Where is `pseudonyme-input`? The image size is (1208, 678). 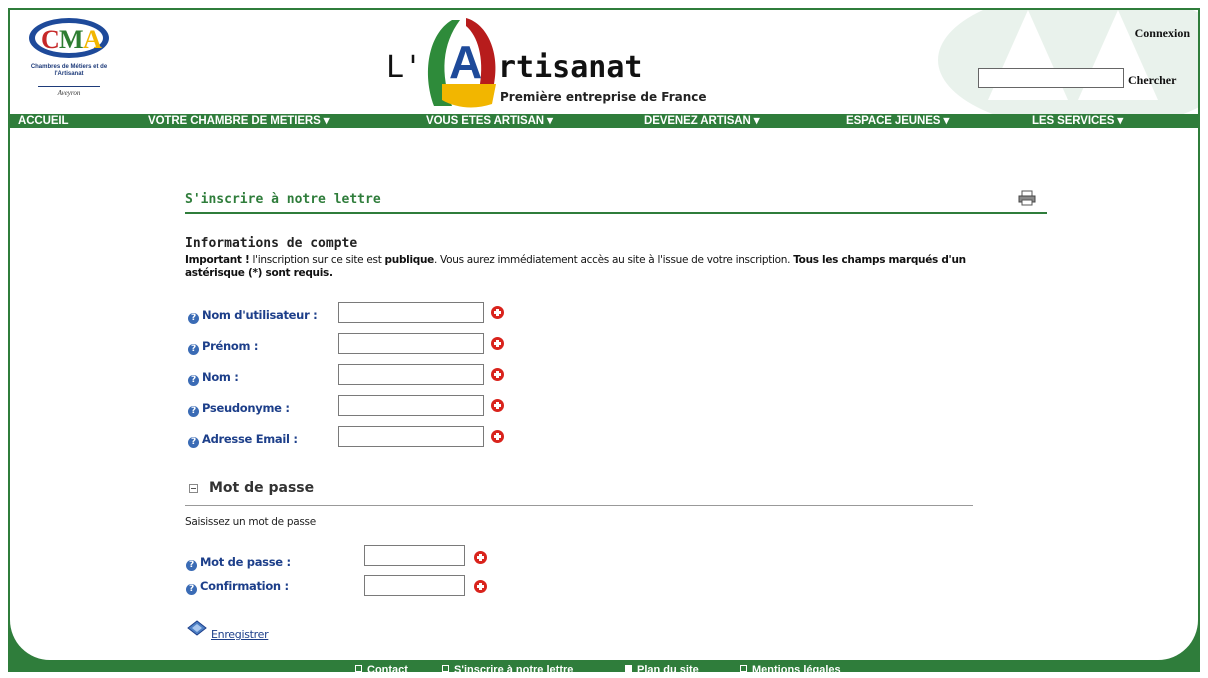
pseudonyme-input is located at coordinates (411, 405).